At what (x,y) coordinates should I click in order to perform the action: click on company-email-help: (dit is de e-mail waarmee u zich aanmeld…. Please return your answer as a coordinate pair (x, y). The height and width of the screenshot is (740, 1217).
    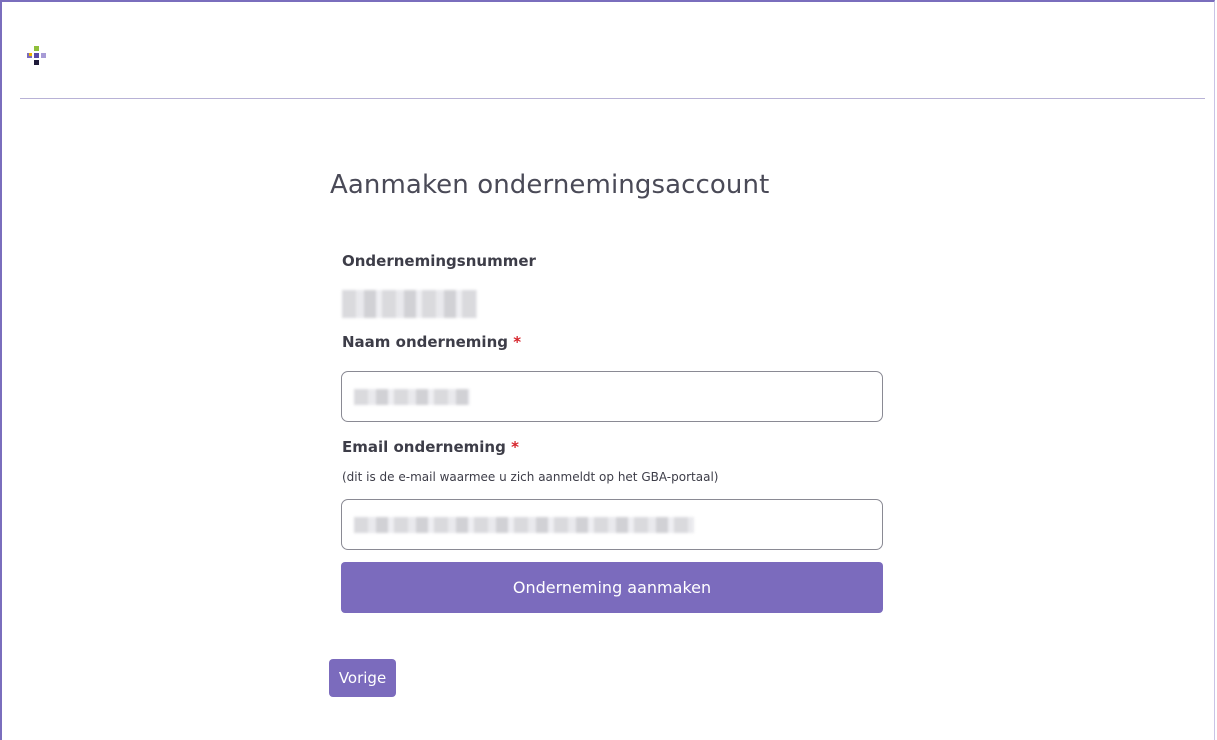
    Looking at the image, I should click on (530, 477).